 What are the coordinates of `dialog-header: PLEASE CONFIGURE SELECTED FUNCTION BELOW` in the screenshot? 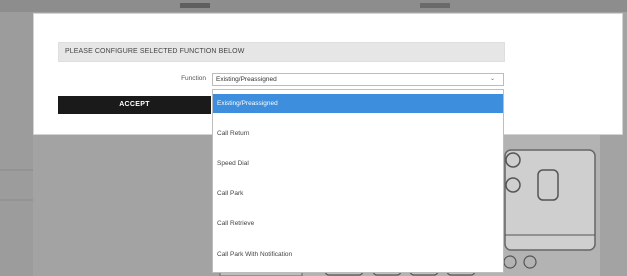 It's located at (281, 52).